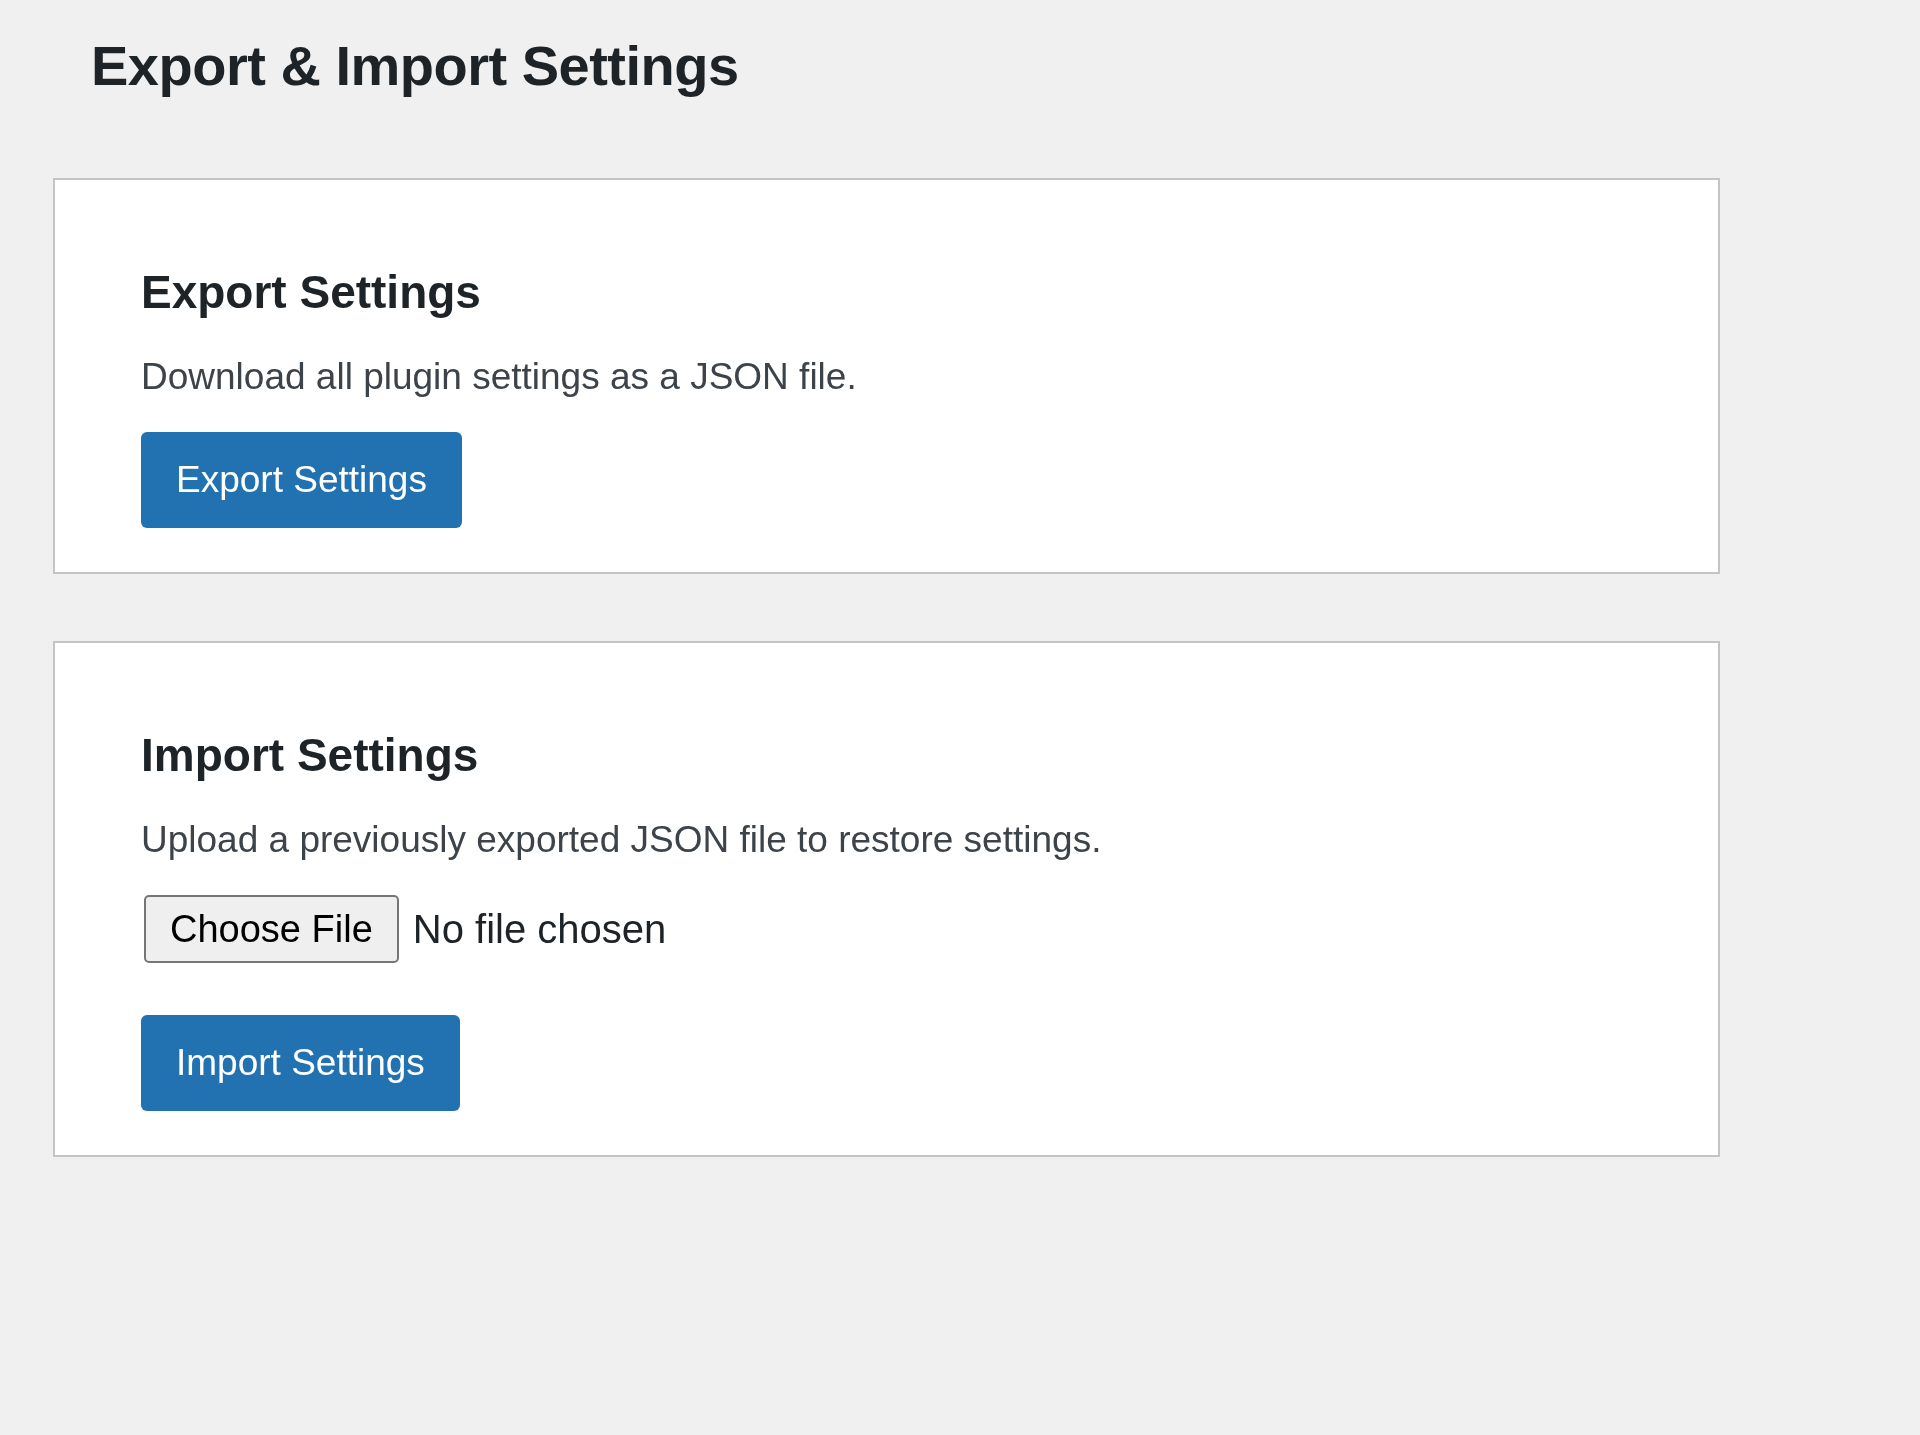  What do you see at coordinates (499, 377) in the screenshot?
I see `section-description: Download all plugin settings as a JSON file.` at bounding box center [499, 377].